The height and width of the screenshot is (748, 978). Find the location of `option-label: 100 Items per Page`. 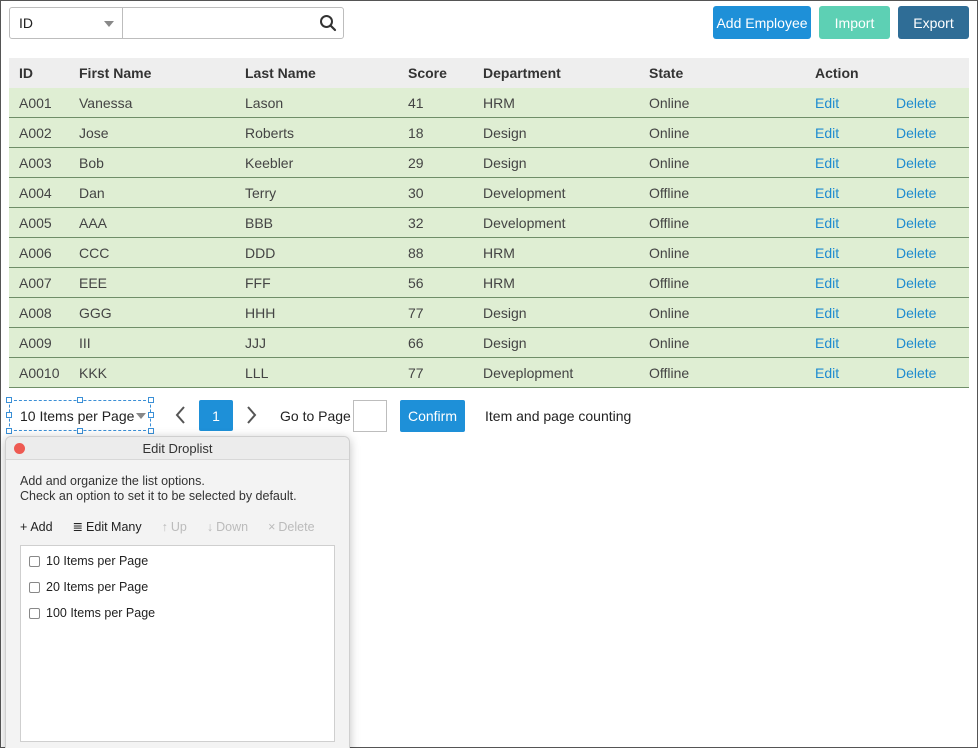

option-label: 100 Items per Page is located at coordinates (101, 613).